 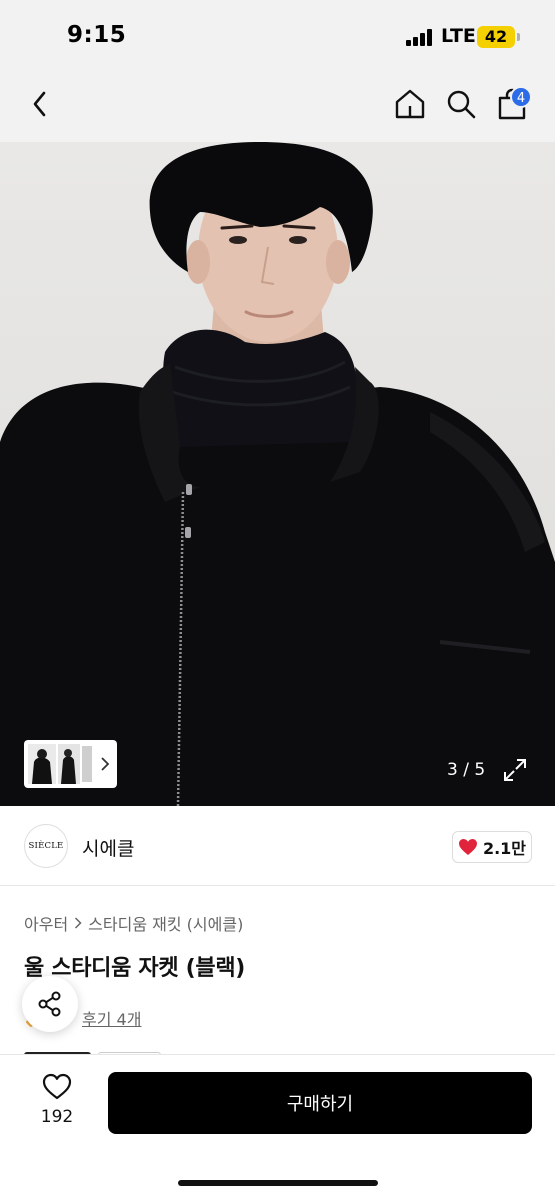 I want to click on heart-filled-icon, so click(x=467, y=847).